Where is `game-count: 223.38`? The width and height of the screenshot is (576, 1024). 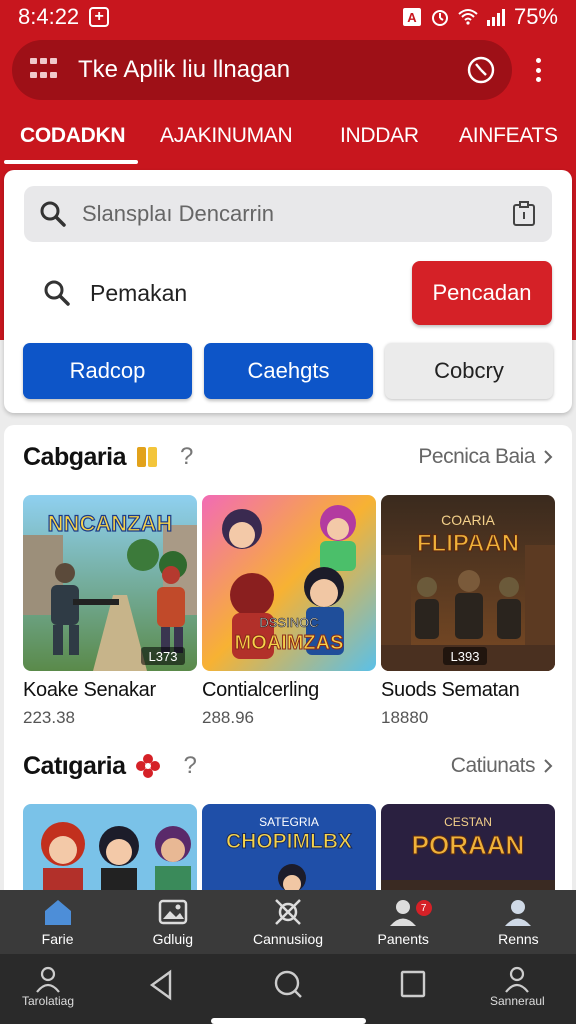
game-count: 223.38 is located at coordinates (49, 717).